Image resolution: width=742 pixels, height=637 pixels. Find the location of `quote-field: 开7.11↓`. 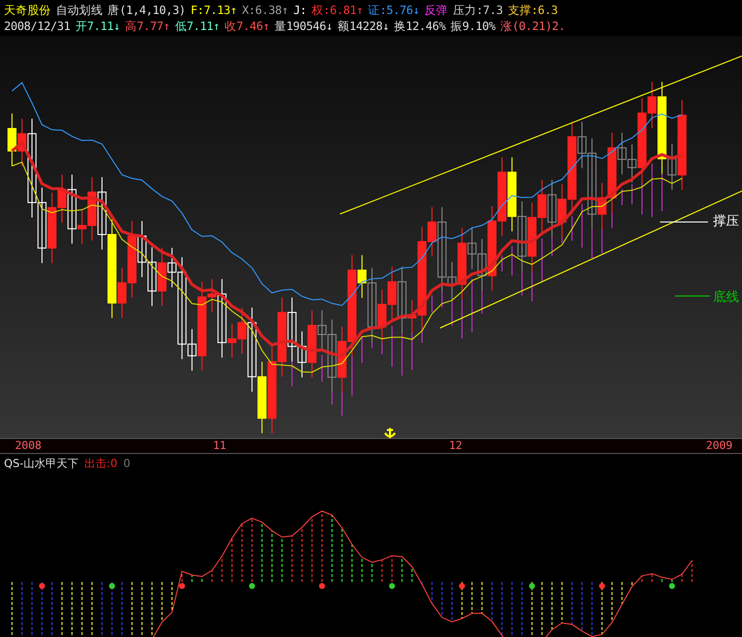

quote-field: 开7.11↓ is located at coordinates (97, 26).